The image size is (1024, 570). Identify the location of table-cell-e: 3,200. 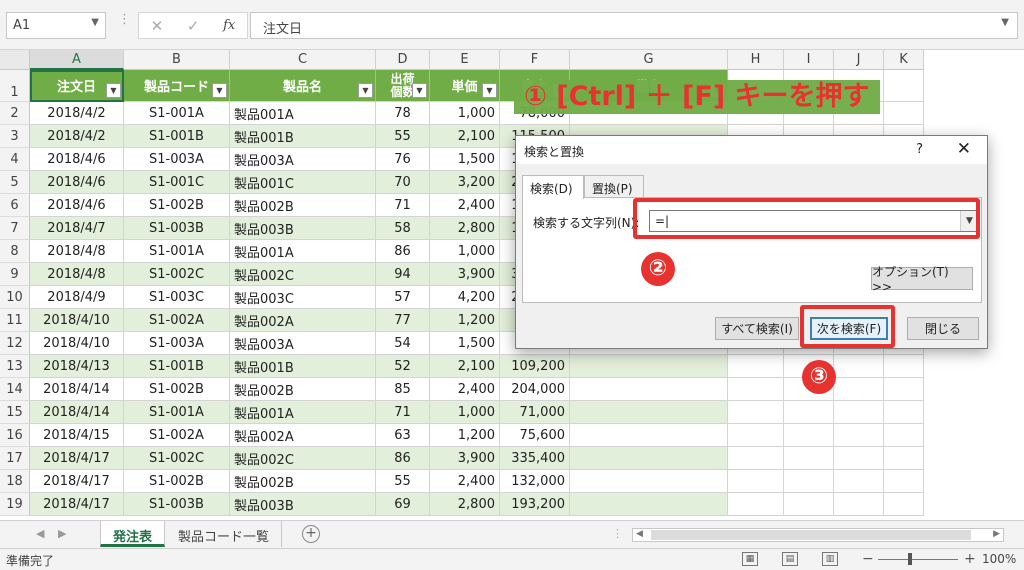
(465, 182).